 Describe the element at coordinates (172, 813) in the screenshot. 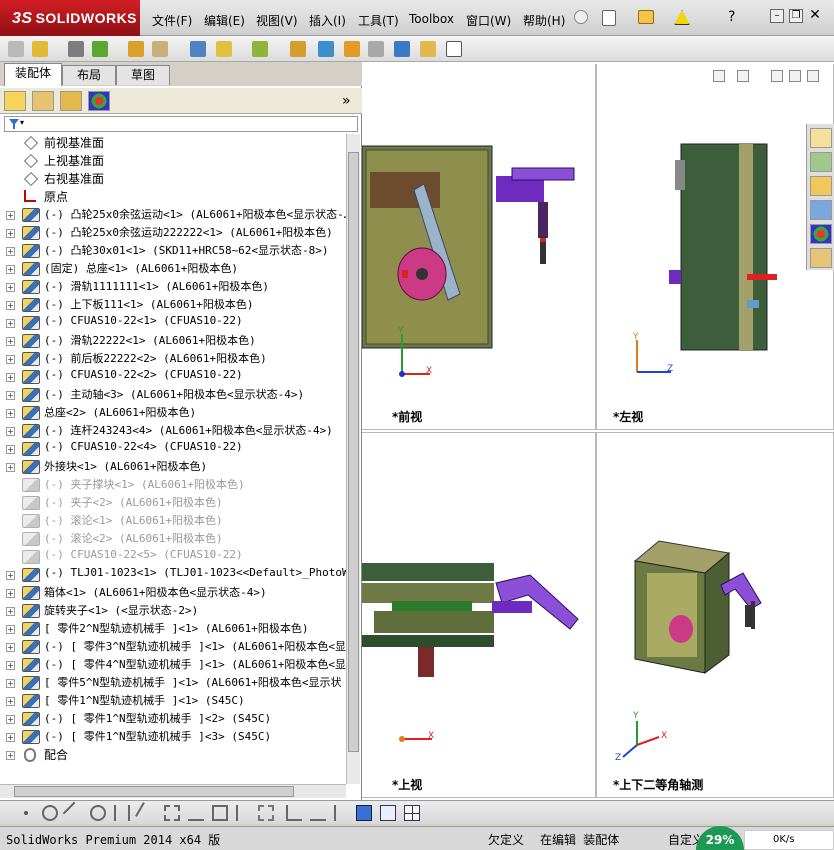

I see `offset-icon` at that location.